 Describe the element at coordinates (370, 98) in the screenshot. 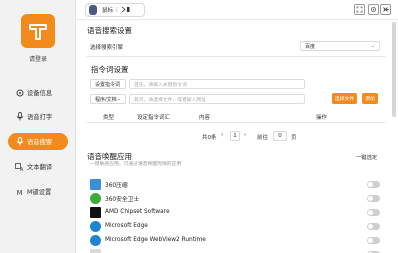

I see `add-button: 添加` at that location.